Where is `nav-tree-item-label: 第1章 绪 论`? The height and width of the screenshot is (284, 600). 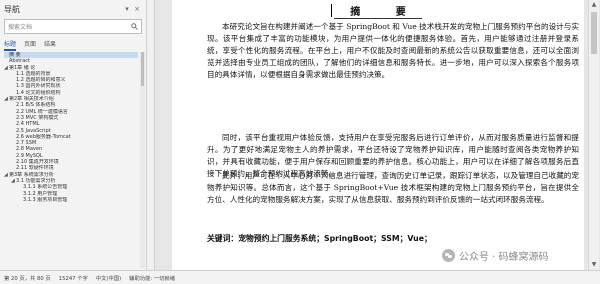 nav-tree-item-label: 第1章 绪 论 is located at coordinates (22, 67).